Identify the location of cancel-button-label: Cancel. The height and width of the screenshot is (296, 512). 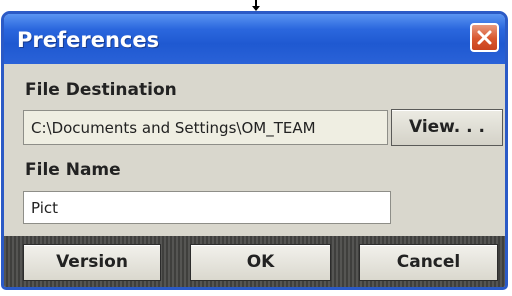
(428, 262).